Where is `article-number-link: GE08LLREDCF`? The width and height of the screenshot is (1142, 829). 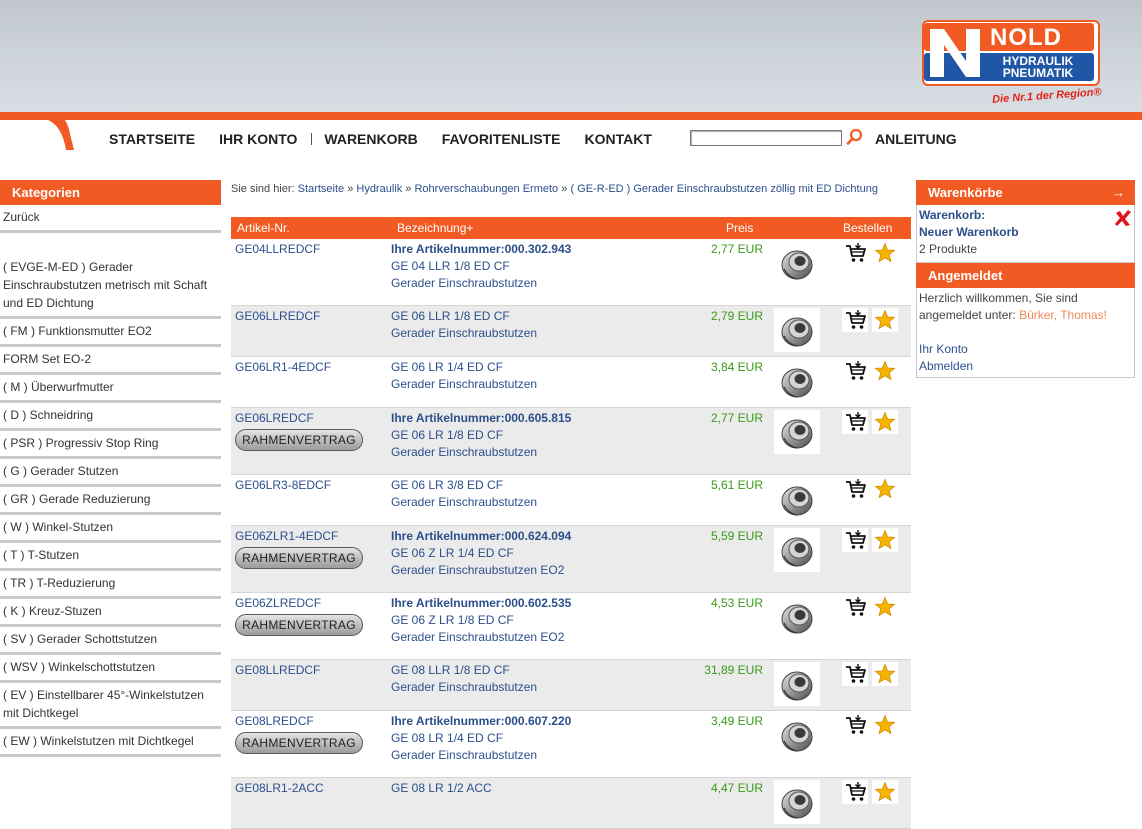 article-number-link: GE08LLREDCF is located at coordinates (277, 670).